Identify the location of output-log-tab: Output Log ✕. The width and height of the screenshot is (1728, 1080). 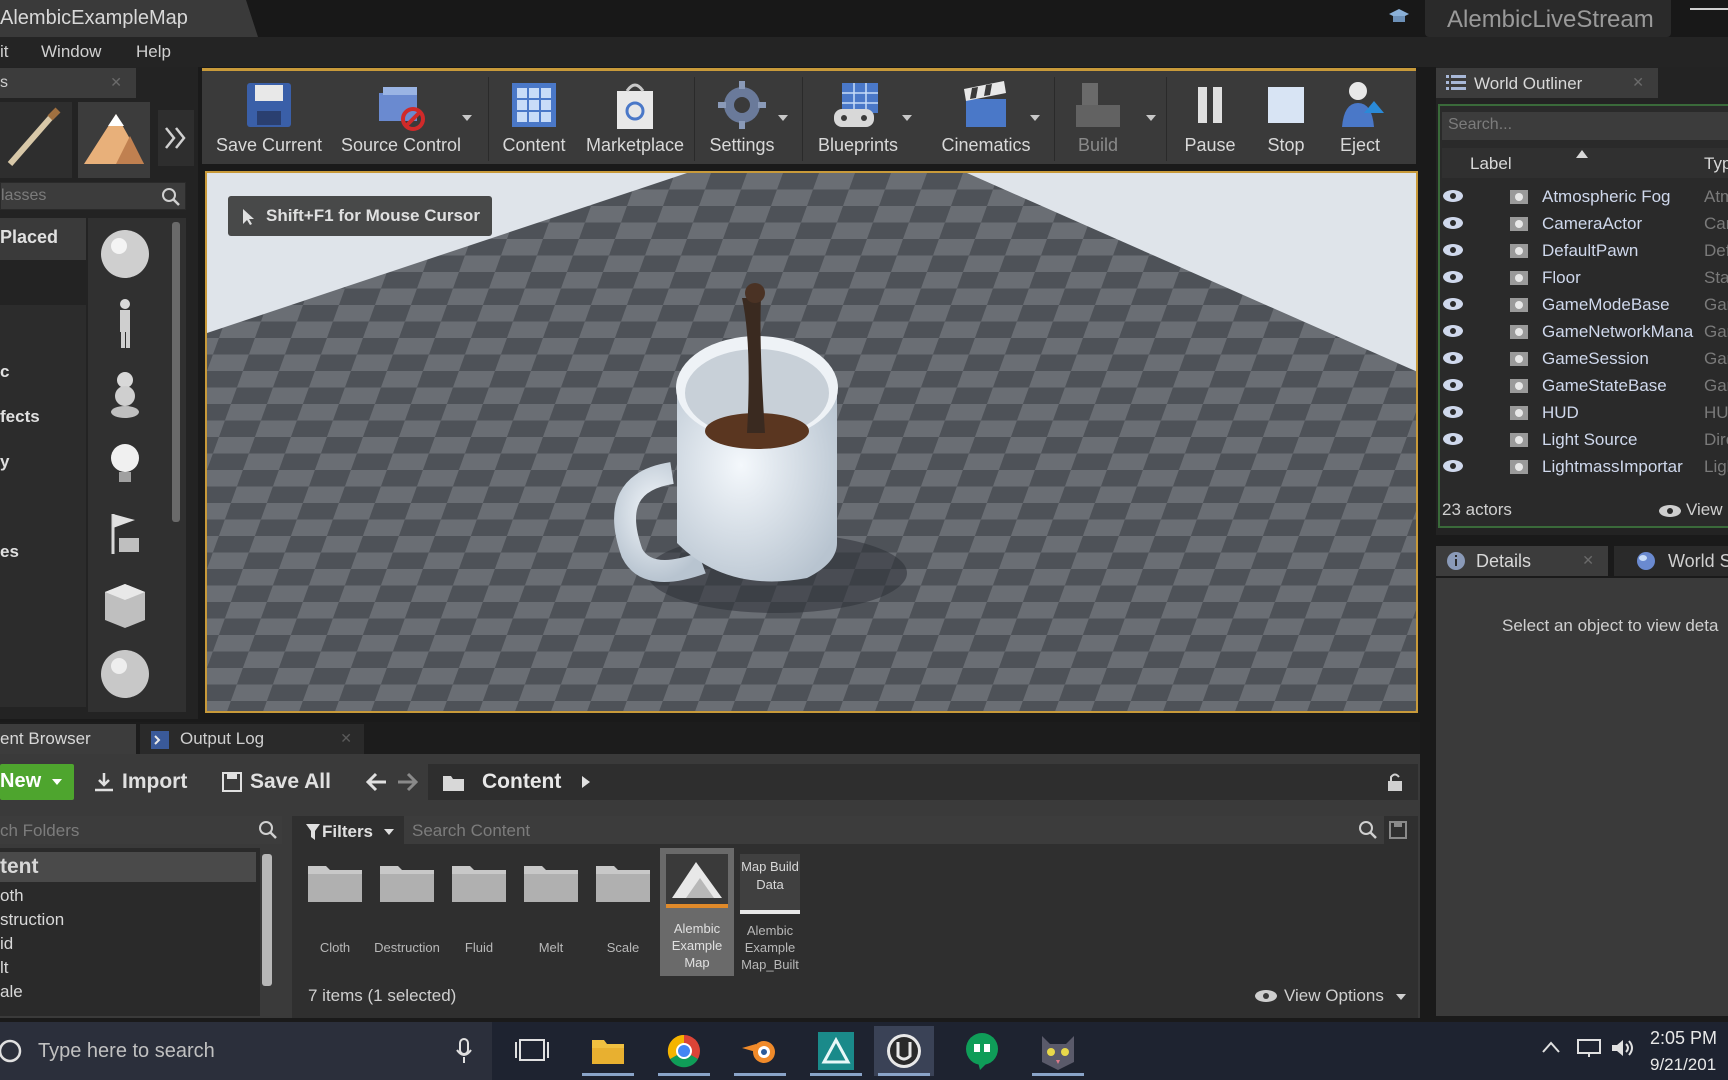
(252, 739).